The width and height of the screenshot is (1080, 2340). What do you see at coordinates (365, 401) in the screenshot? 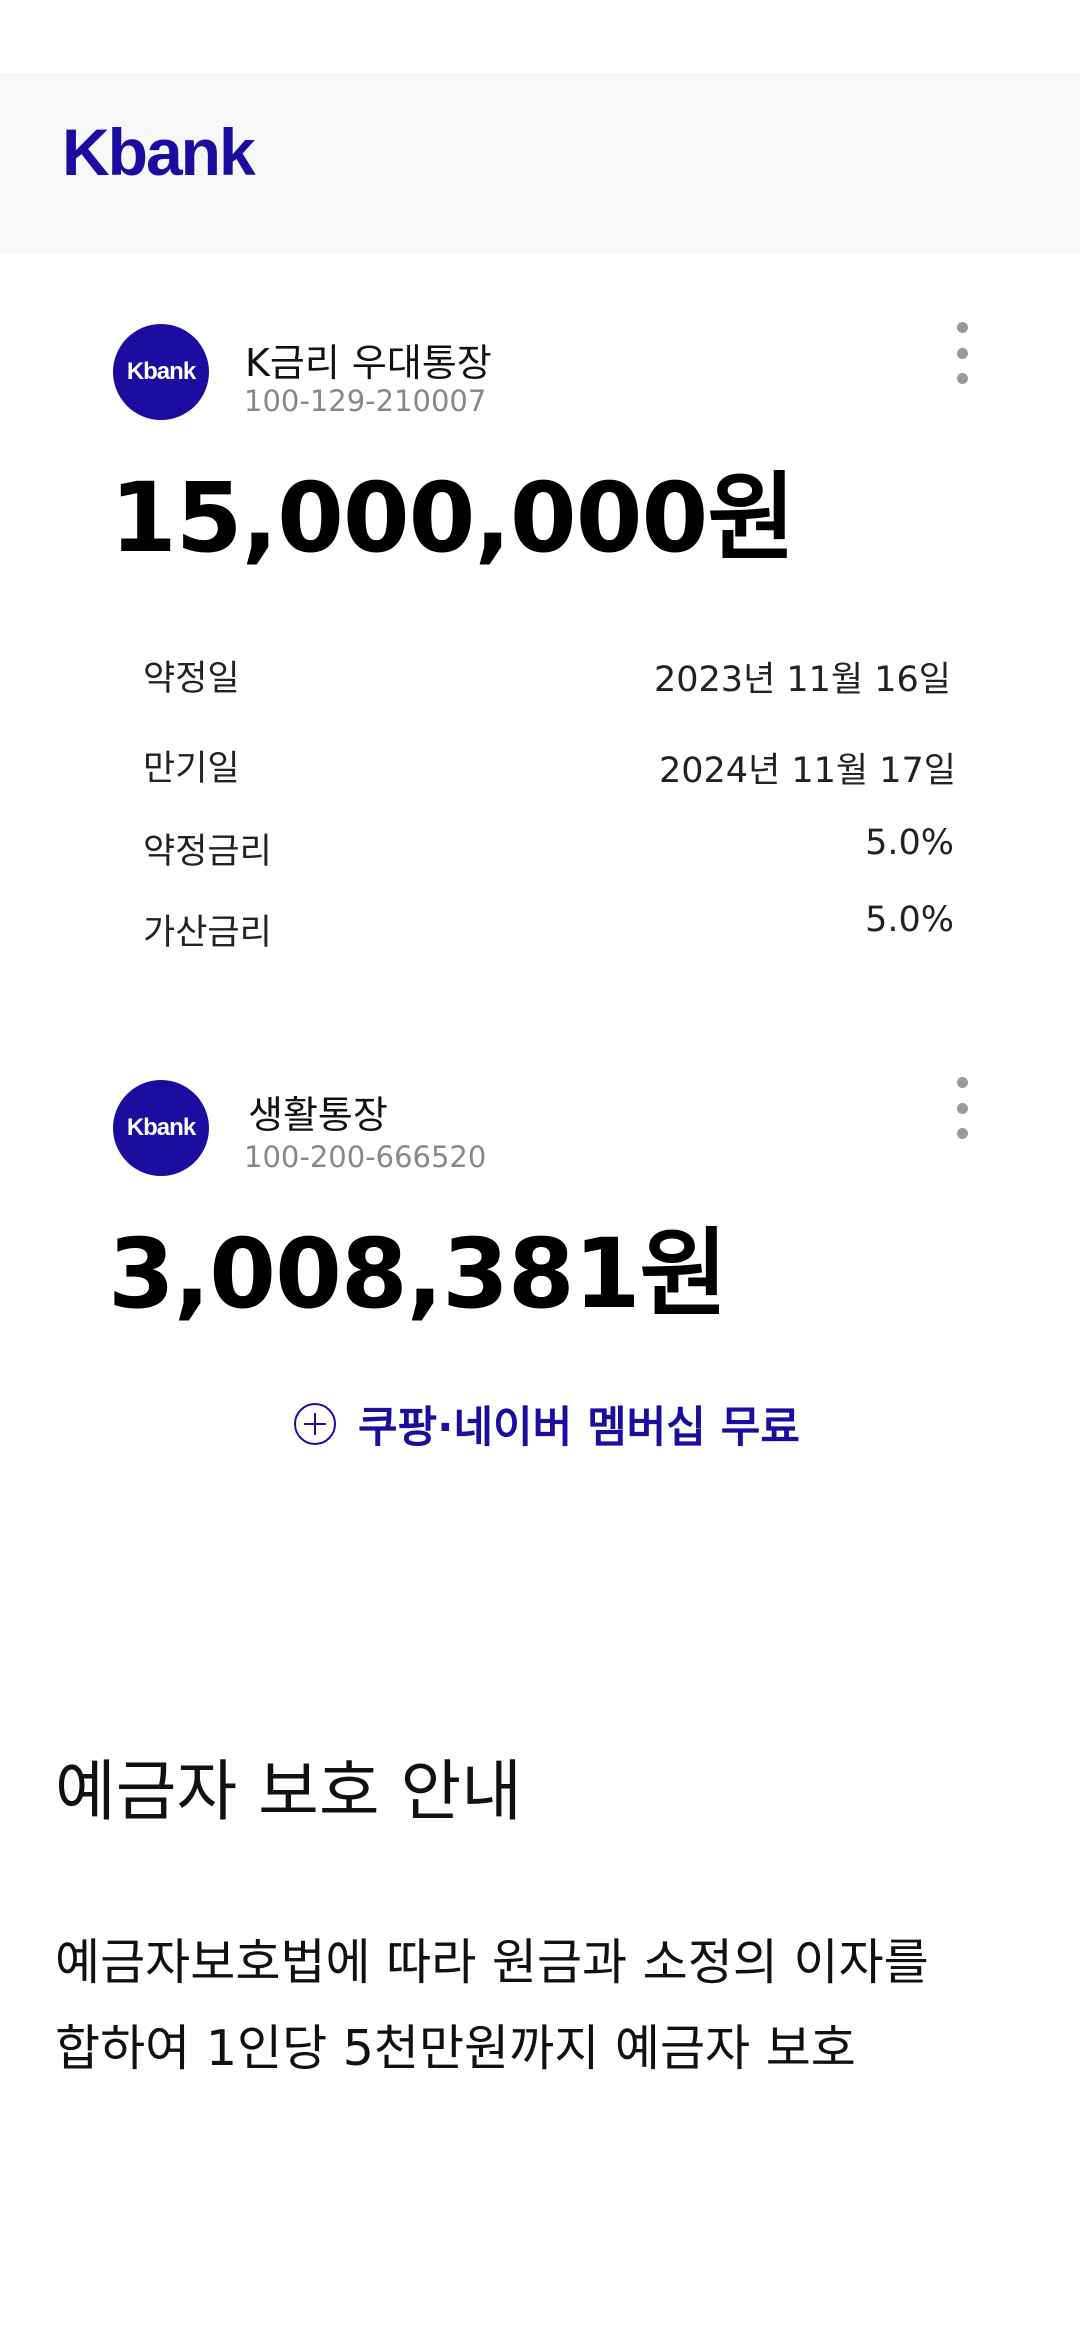
I see `account-number: 100-129-210007` at bounding box center [365, 401].